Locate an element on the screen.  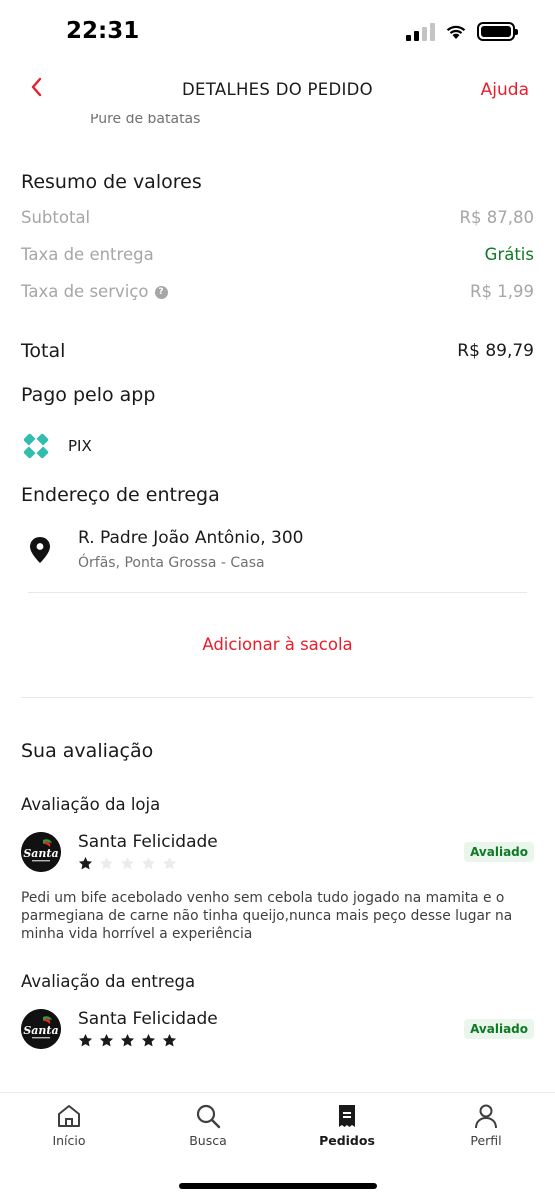
store-rating-title: Avaliação da loja is located at coordinates (91, 804).